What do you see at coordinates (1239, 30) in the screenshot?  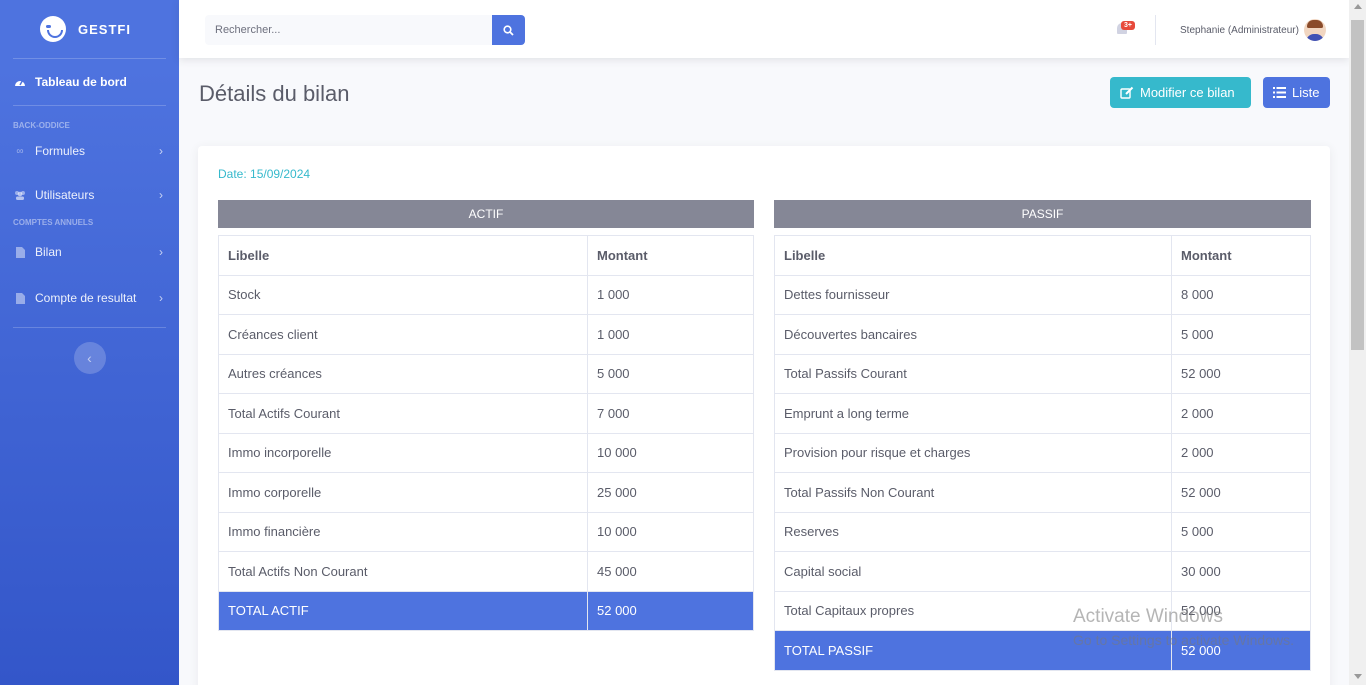 I see `user-name: Stephanie (Administrateur)` at bounding box center [1239, 30].